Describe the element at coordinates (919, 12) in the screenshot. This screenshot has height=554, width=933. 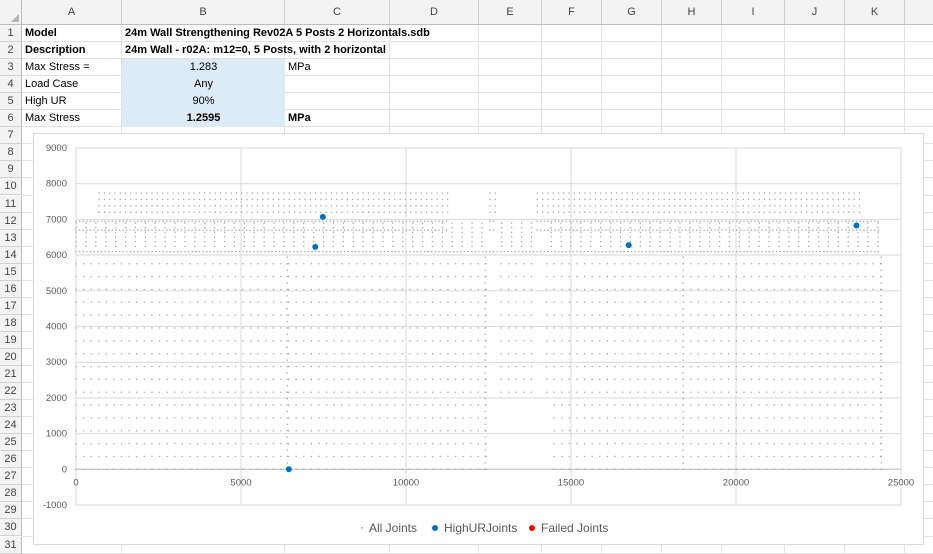
I see `col-header-extra` at that location.